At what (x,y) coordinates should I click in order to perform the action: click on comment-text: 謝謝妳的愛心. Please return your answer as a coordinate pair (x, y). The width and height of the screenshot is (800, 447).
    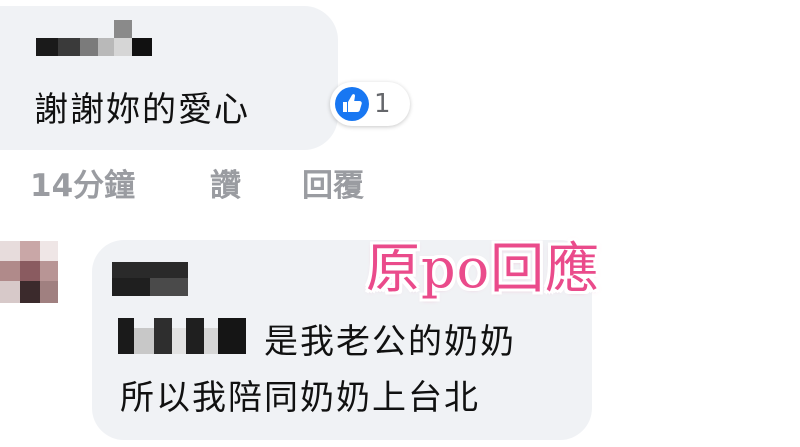
    Looking at the image, I should click on (142, 110).